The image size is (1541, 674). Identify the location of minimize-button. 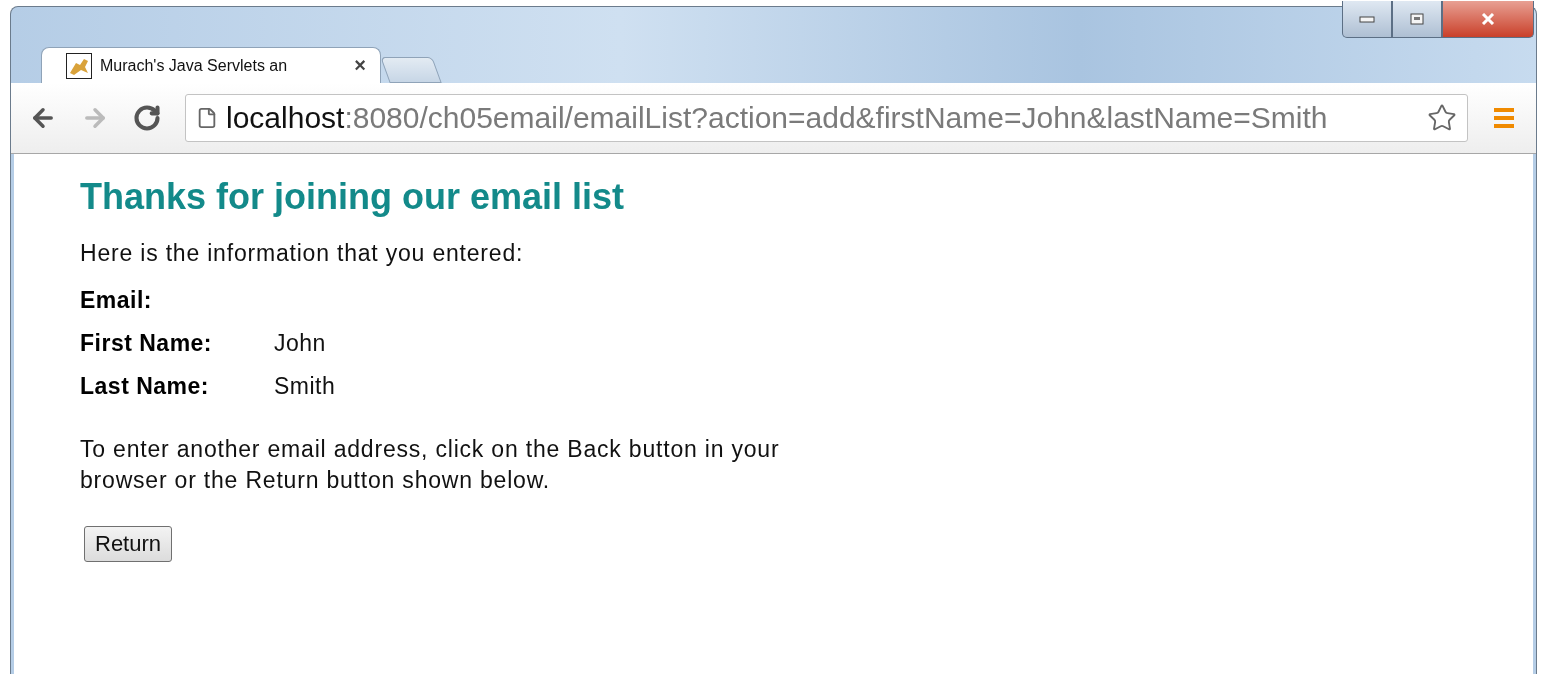
(1367, 19).